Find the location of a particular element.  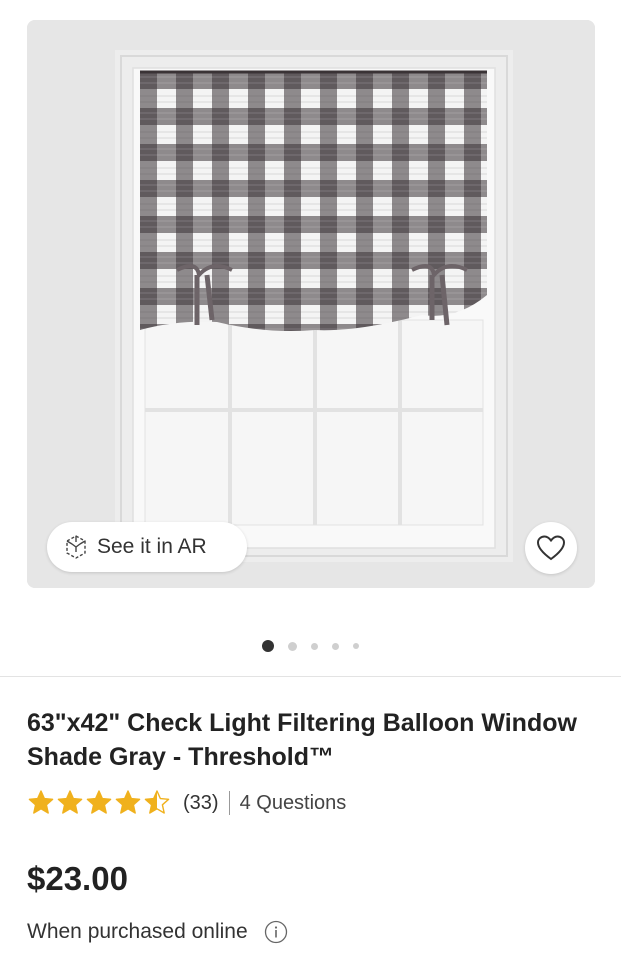

questions-link: 4 Questions is located at coordinates (293, 803).